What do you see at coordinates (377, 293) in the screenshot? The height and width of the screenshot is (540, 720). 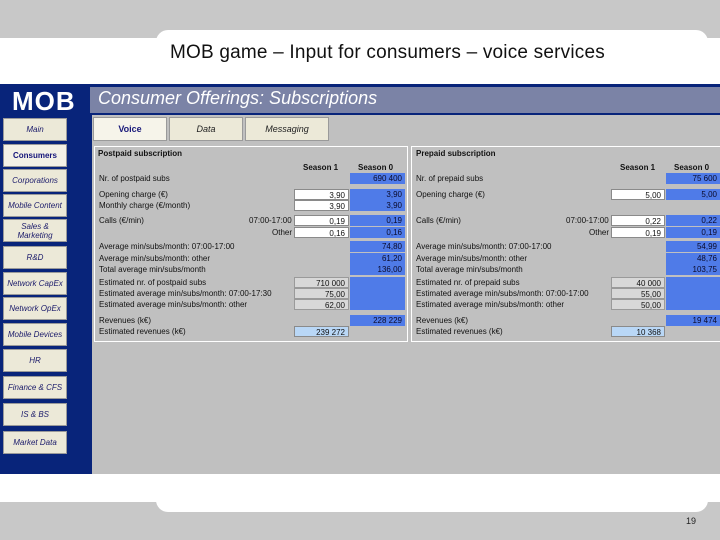 I see `postpaid-est-avg-peak-s0` at bounding box center [377, 293].